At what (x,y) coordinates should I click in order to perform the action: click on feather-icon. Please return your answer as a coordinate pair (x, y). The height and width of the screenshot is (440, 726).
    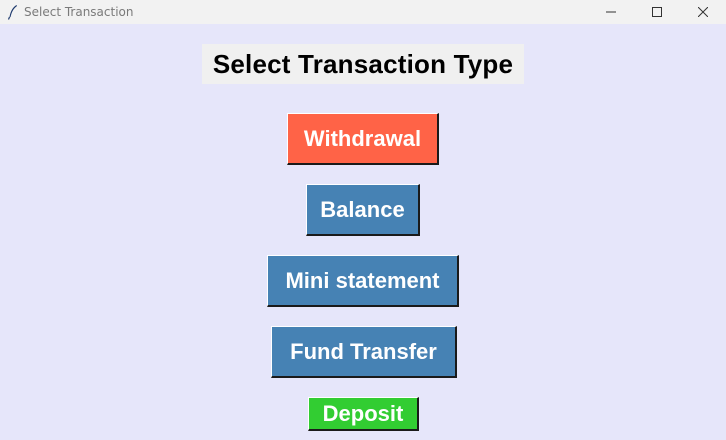
    Looking at the image, I should click on (13, 12).